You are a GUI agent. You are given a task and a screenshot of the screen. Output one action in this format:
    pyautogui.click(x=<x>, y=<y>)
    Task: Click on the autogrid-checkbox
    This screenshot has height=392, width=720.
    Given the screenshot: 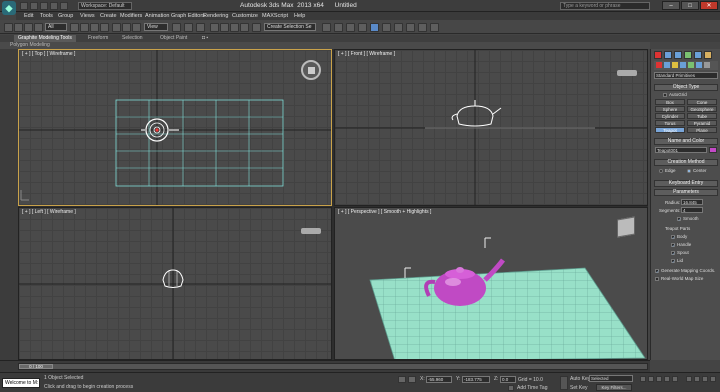 What is the action you would take?
    pyautogui.click(x=665, y=95)
    